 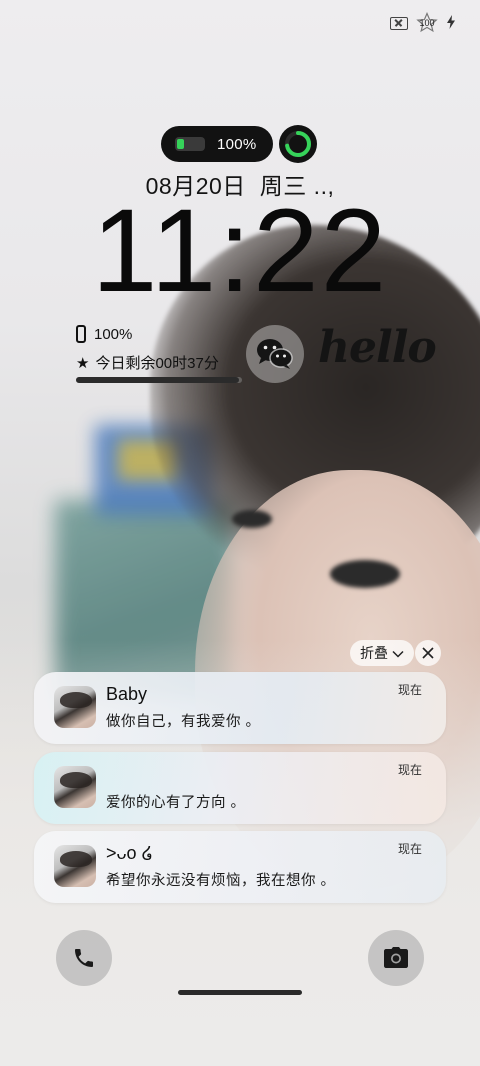 I want to click on fold-label: 折叠, so click(x=374, y=653).